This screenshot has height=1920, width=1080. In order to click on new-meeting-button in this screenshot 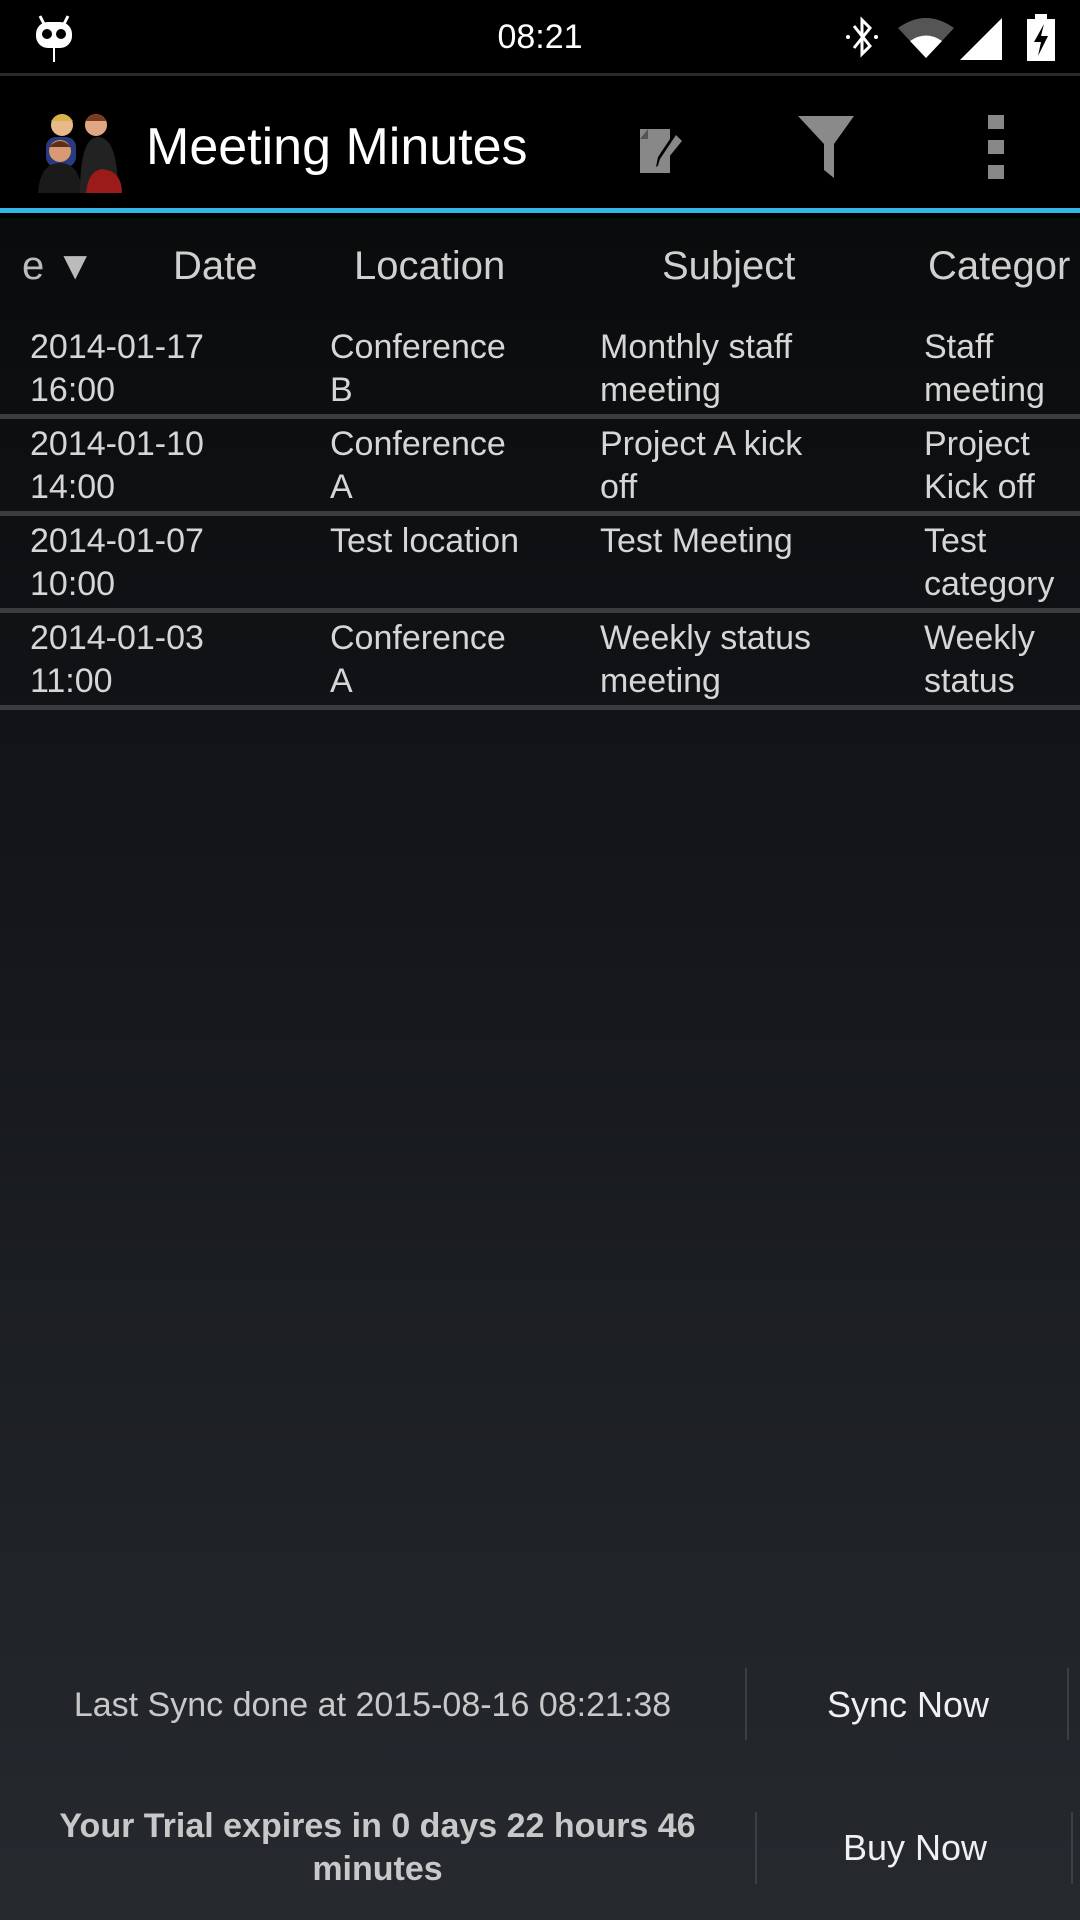, I will do `click(660, 147)`.